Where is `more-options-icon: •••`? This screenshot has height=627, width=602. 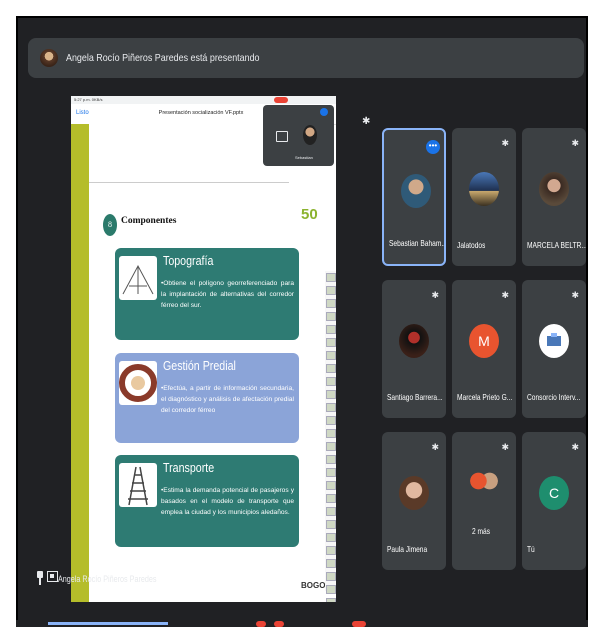
more-options-icon: ••• is located at coordinates (433, 147).